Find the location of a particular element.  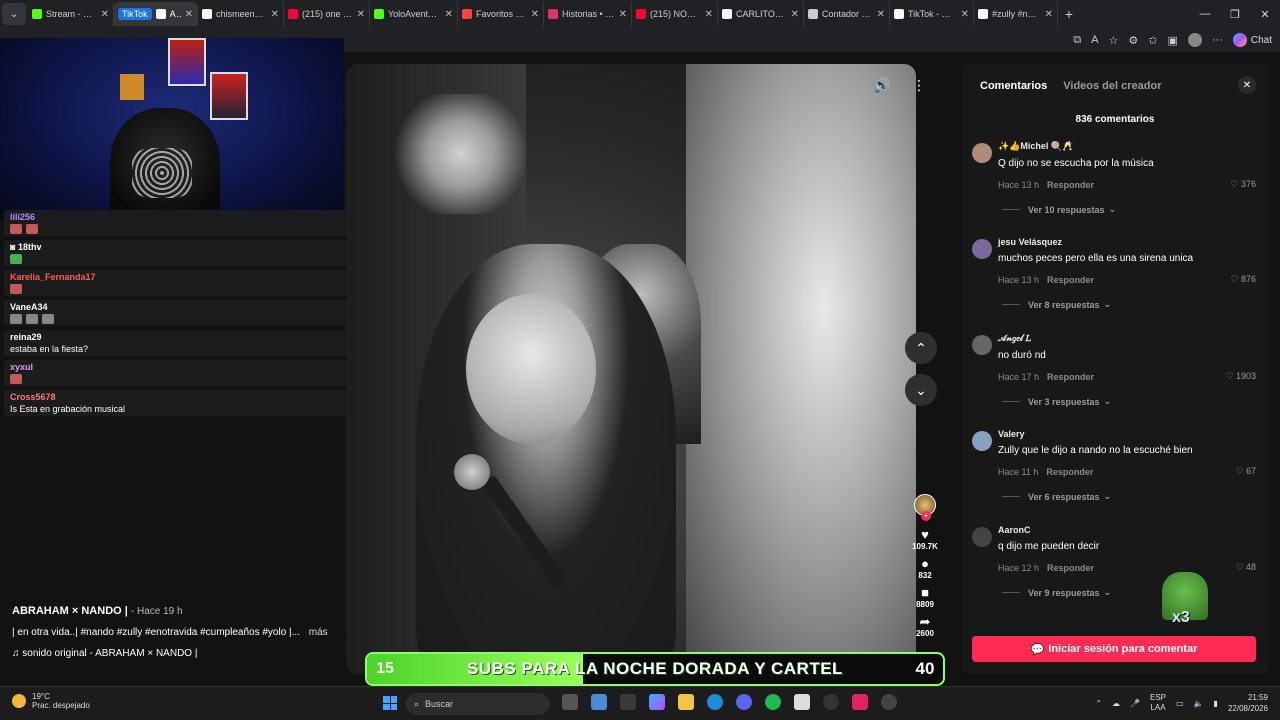

more-menu-icon: ··· is located at coordinates (1217, 40).